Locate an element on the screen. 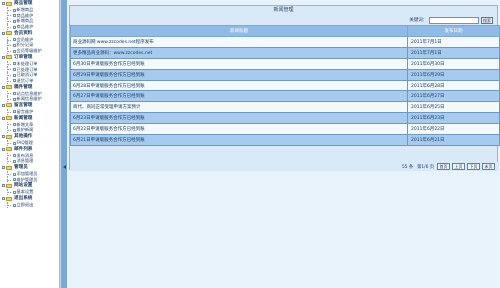  menu-item: 消息管理 is located at coordinates (29, 161).